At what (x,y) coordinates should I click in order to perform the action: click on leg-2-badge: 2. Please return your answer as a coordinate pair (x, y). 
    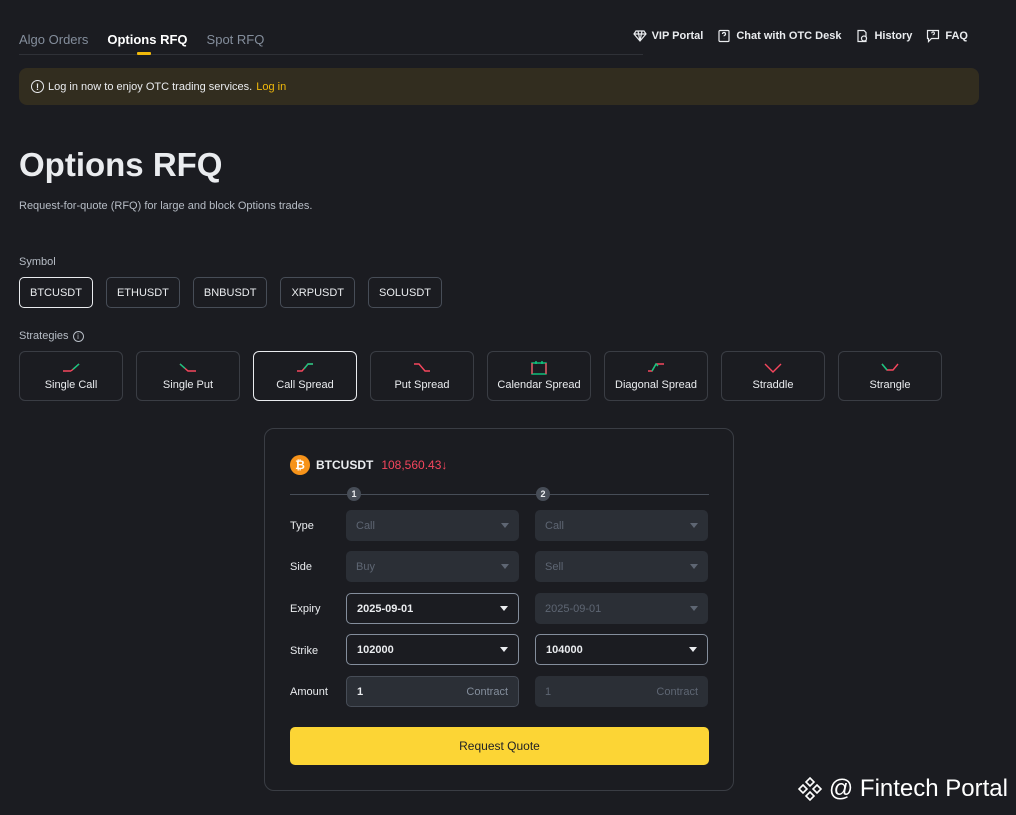
    Looking at the image, I should click on (543, 494).